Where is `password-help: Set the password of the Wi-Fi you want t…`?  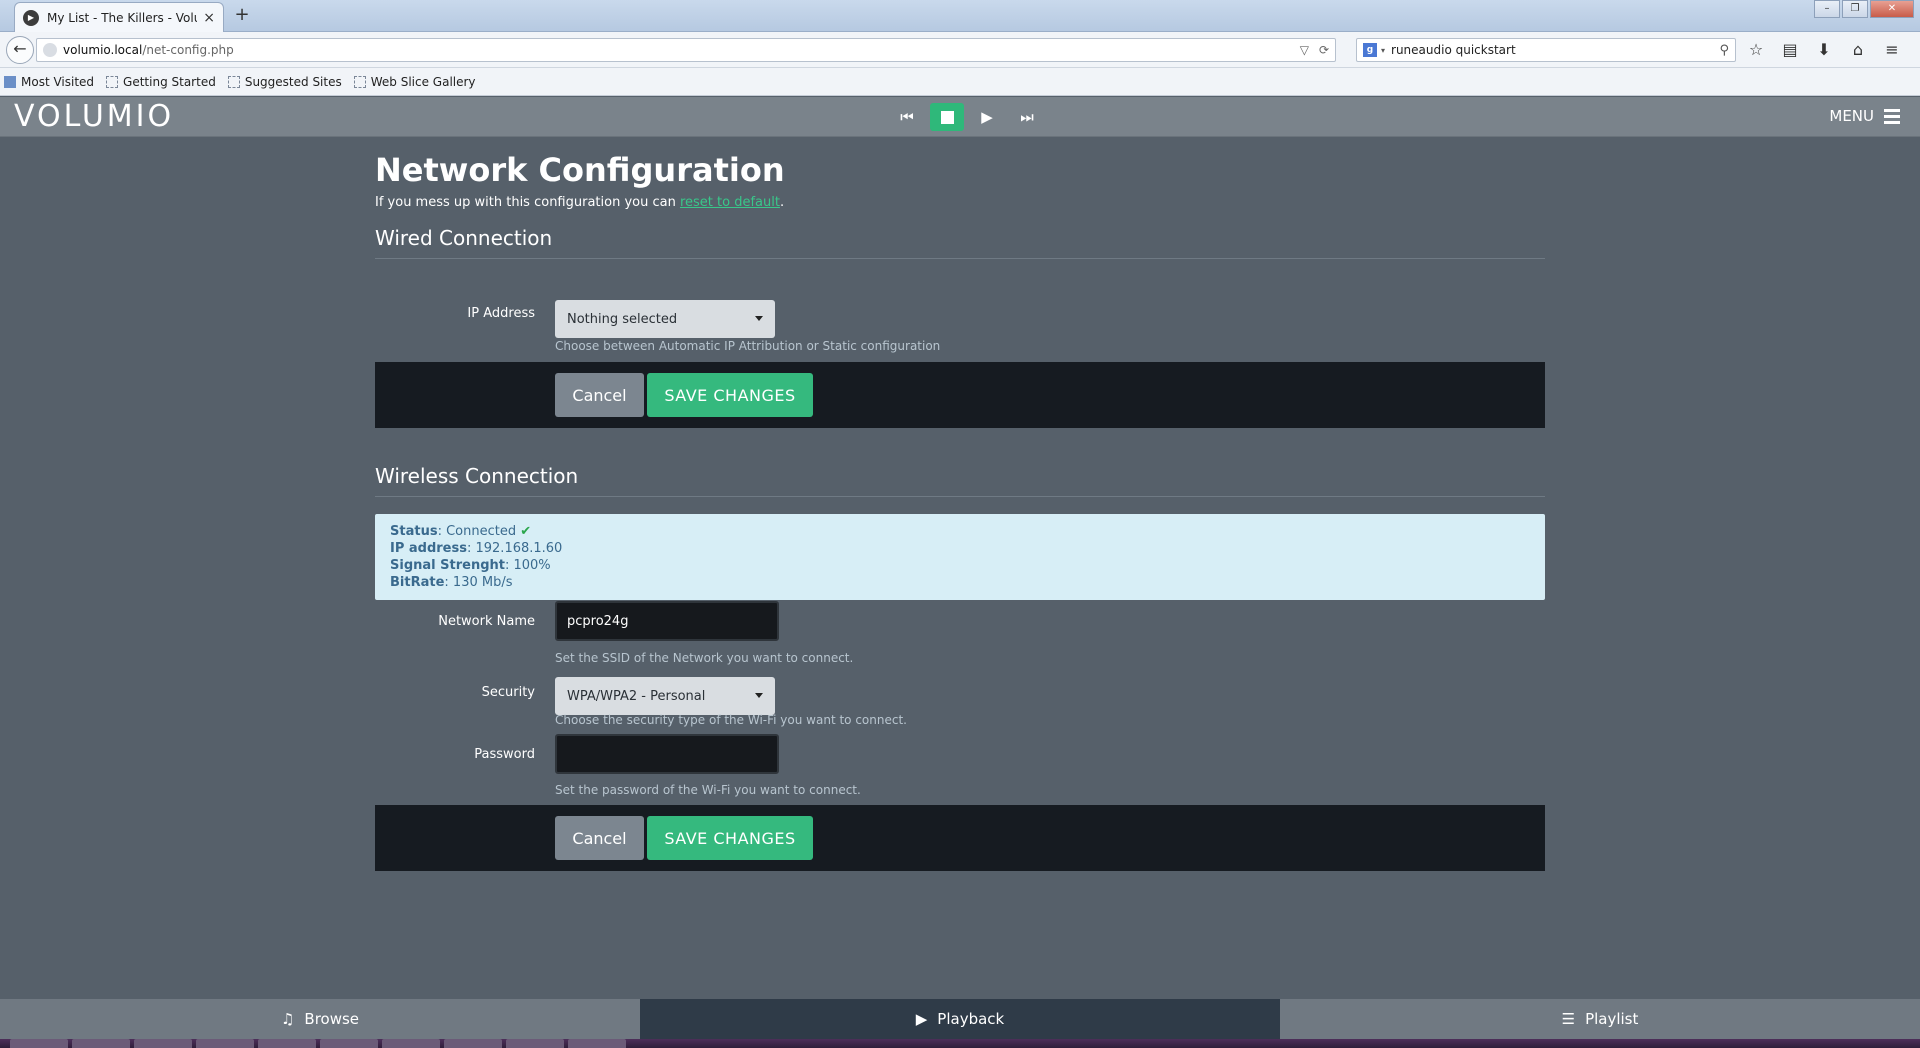
password-help: Set the password of the Wi-Fi you want t… is located at coordinates (708, 790).